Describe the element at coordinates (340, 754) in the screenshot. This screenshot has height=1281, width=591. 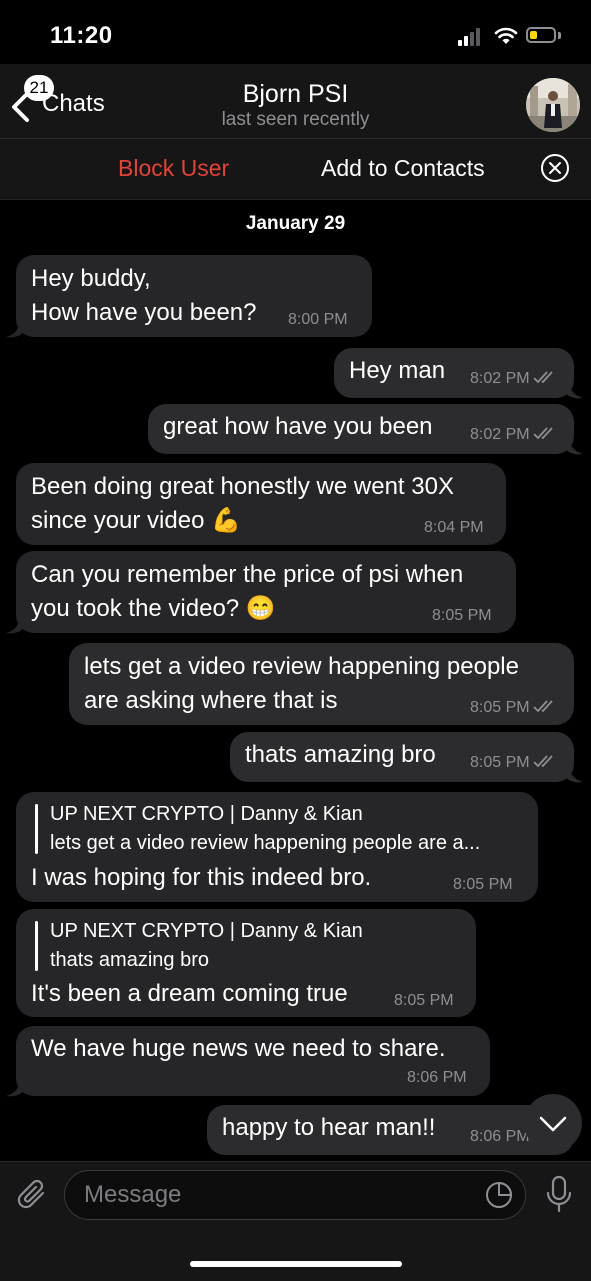
I see `message-text: thats amazing bro` at that location.